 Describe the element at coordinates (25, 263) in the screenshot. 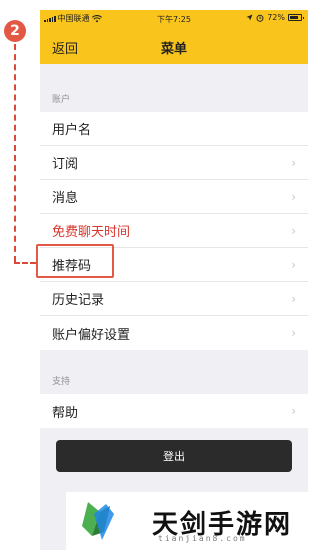

I see `annotation-pointer-horizontal` at that location.